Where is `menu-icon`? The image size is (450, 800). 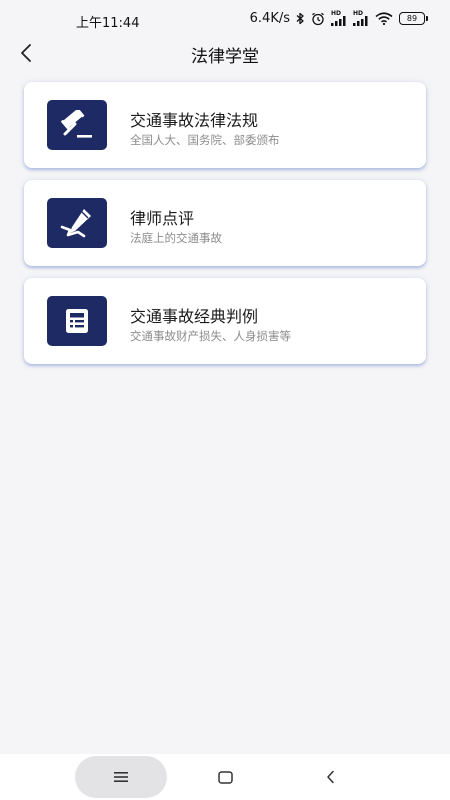
menu-icon is located at coordinates (121, 777).